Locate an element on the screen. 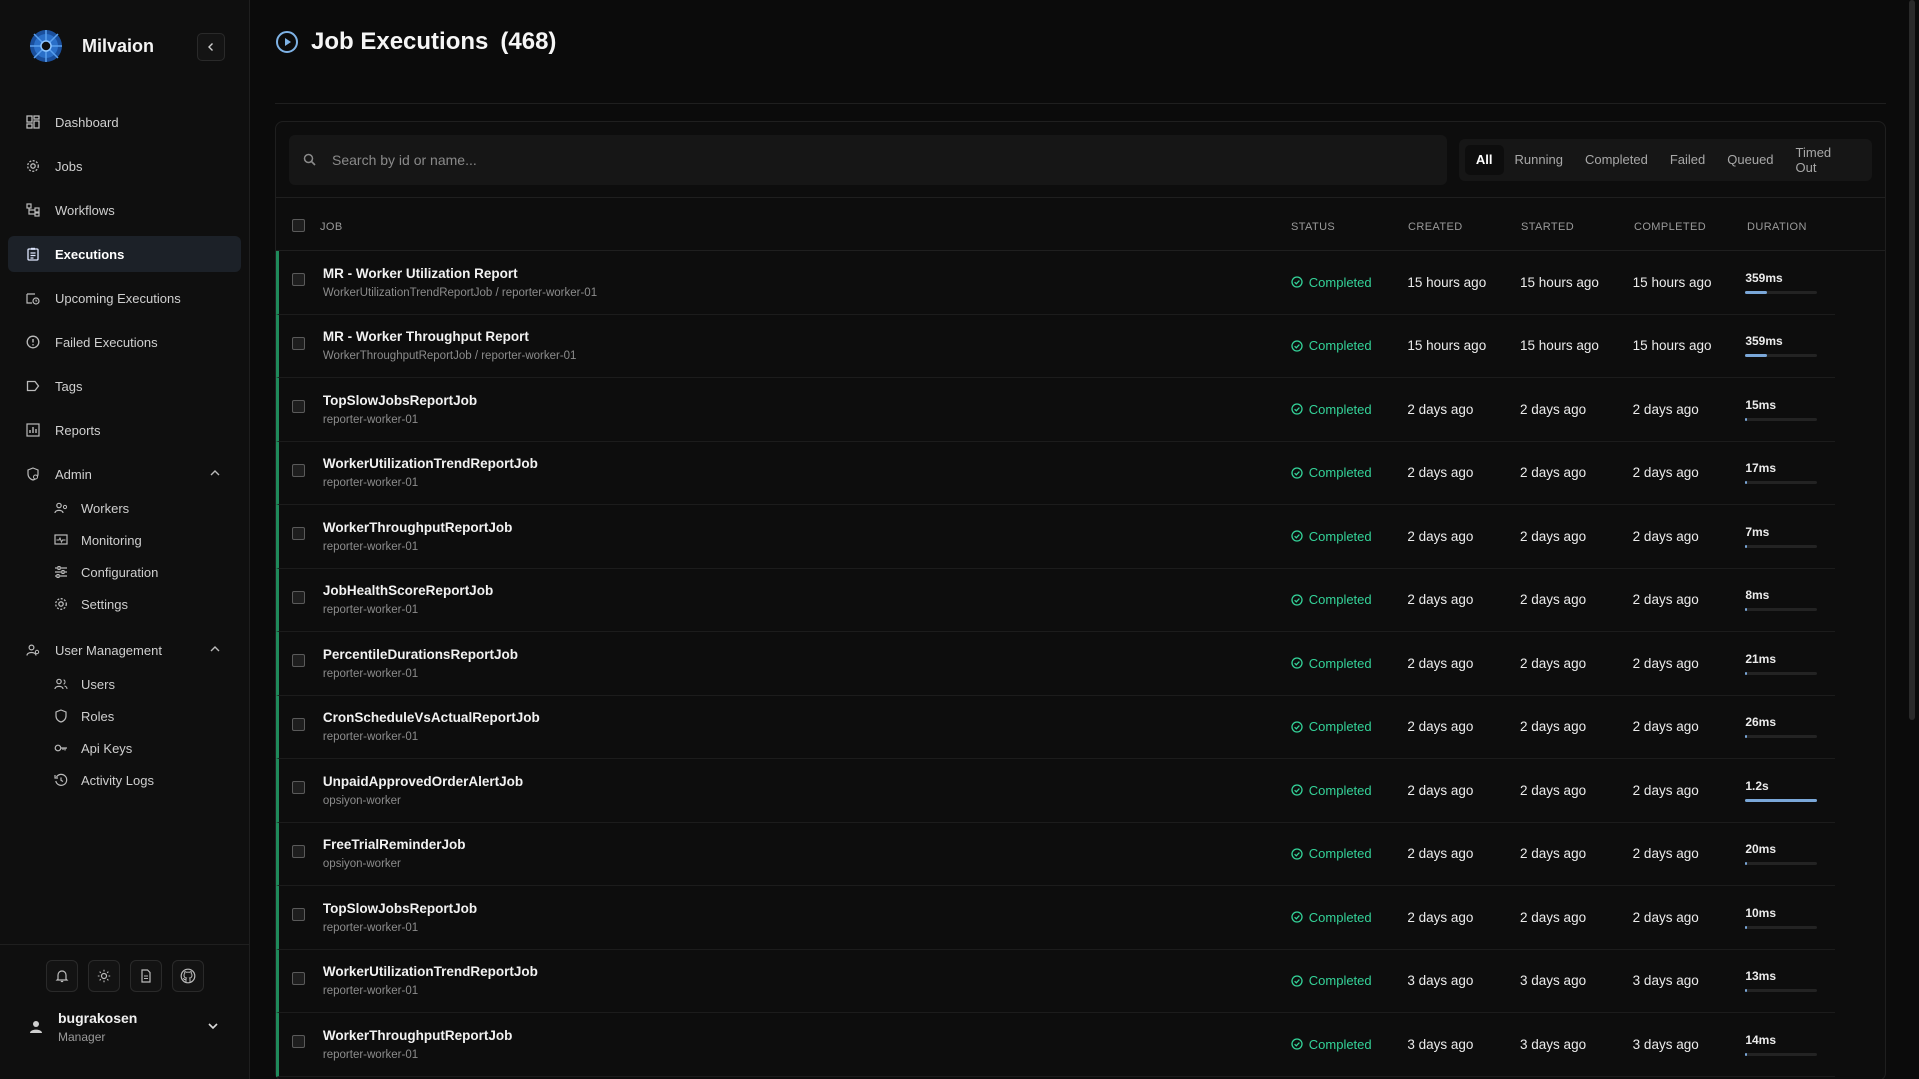 The image size is (1919, 1079). job-name: MR - Worker Throughput Report is located at coordinates (807, 336).